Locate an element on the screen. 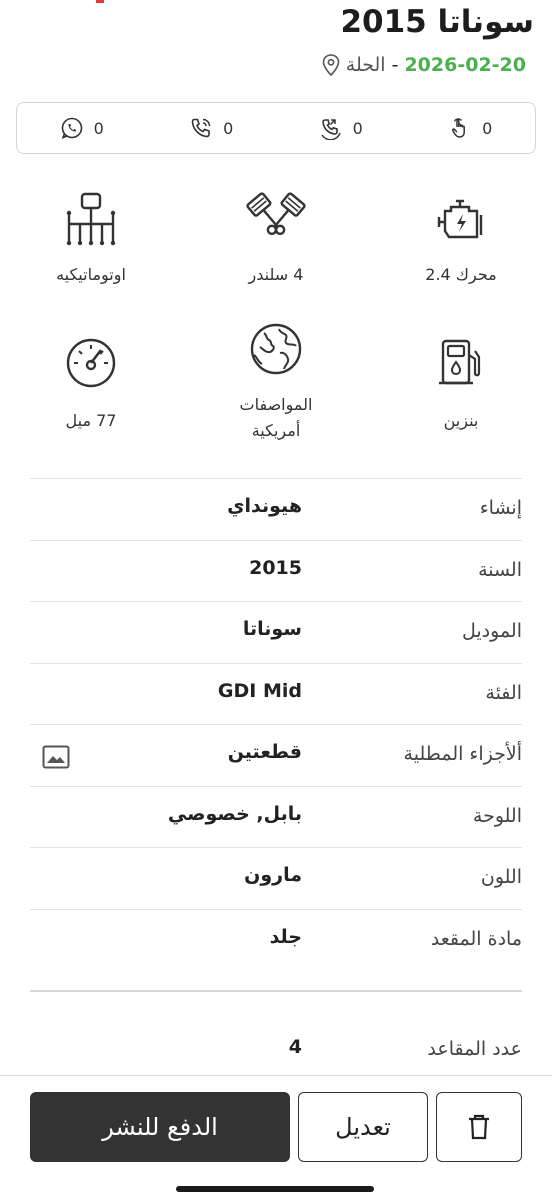  table-row: اللوحة بابل, خصوصي is located at coordinates (276, 816).